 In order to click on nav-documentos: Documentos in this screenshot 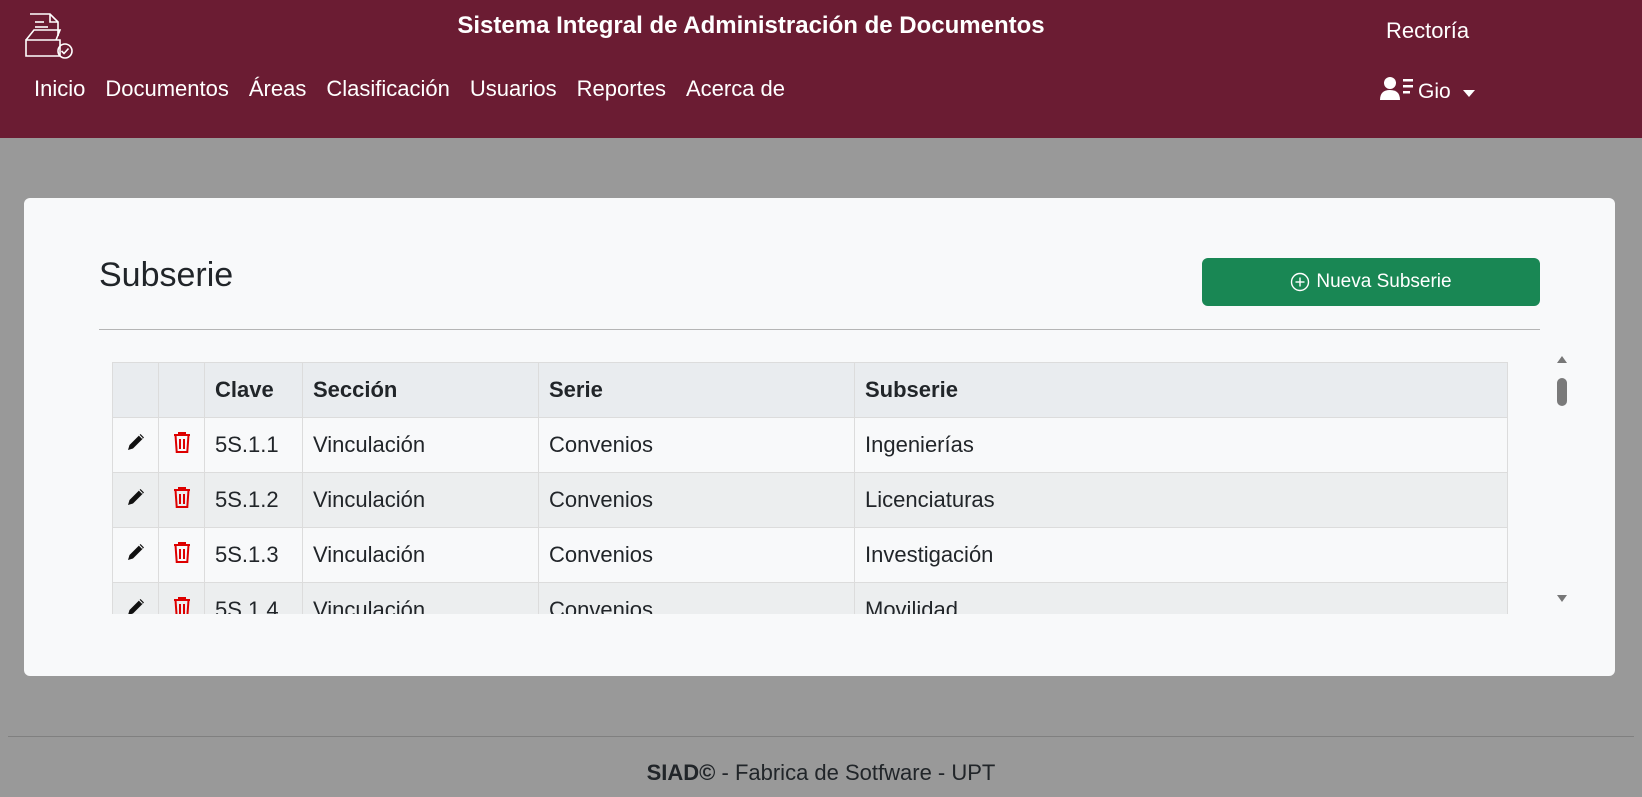, I will do `click(167, 89)`.